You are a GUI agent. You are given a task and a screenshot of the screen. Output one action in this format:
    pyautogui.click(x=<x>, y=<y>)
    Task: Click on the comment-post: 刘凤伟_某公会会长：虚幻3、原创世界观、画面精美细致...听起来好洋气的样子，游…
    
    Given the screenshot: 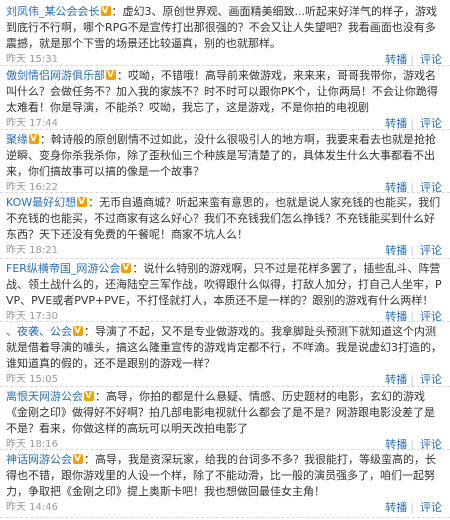 What is the action you would take?
    pyautogui.click(x=225, y=34)
    